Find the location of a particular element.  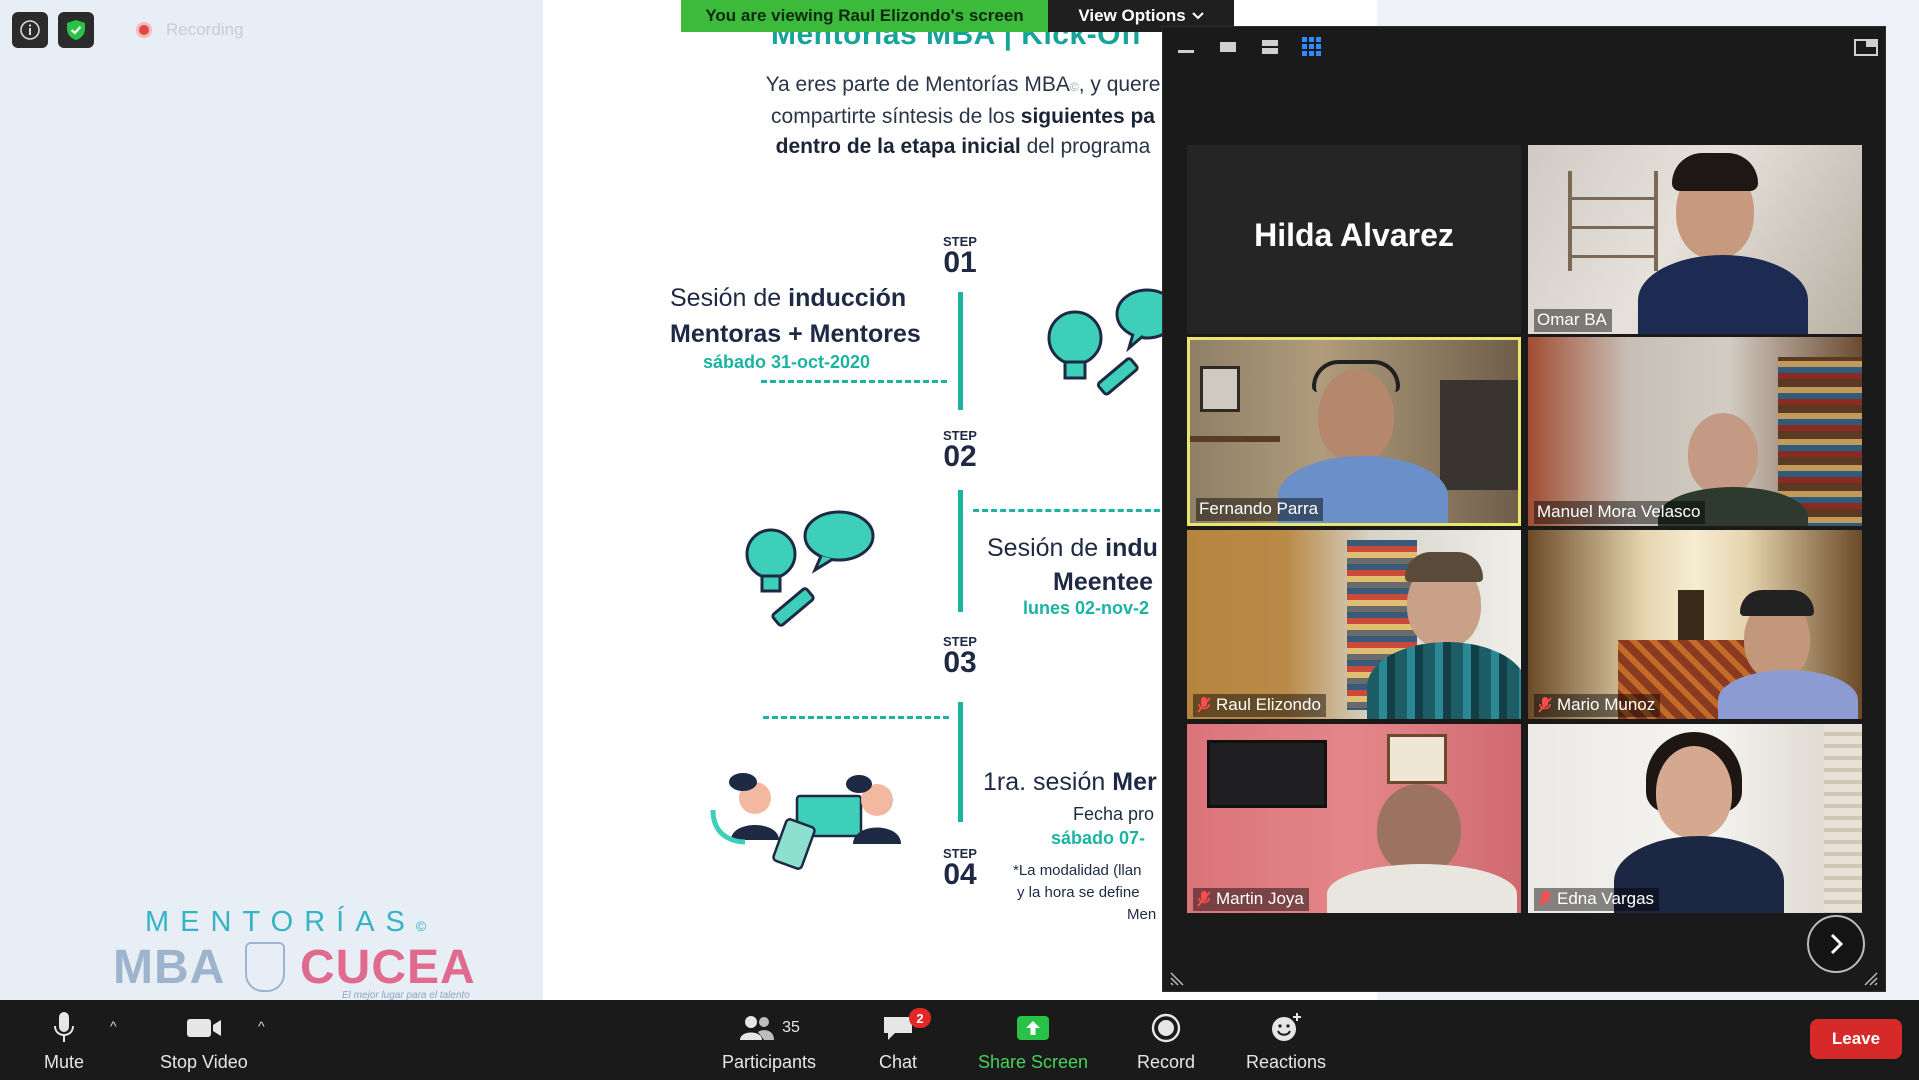

logo-copyright: © is located at coordinates (421, 926).